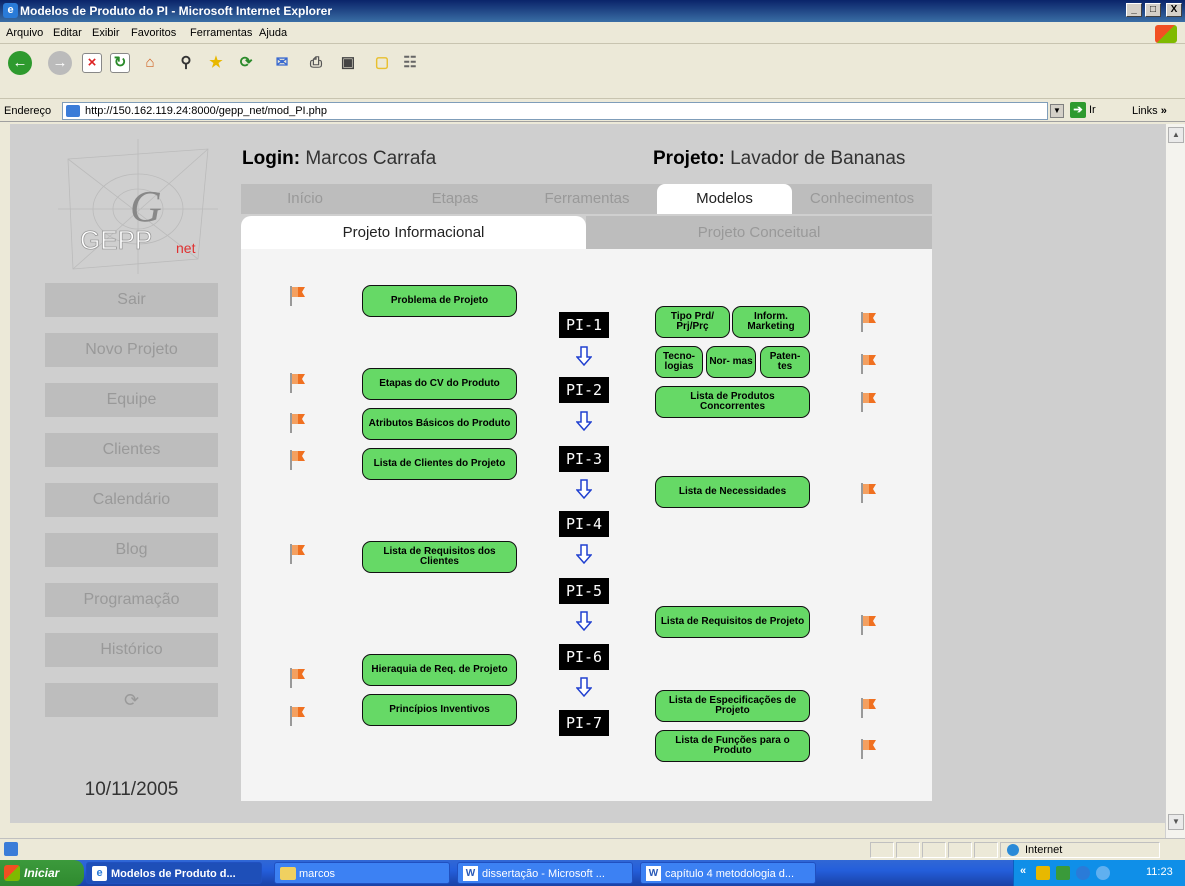 This screenshot has height=886, width=1185. What do you see at coordinates (587, 199) in the screenshot?
I see `tab-ferramentas: Ferramentas` at bounding box center [587, 199].